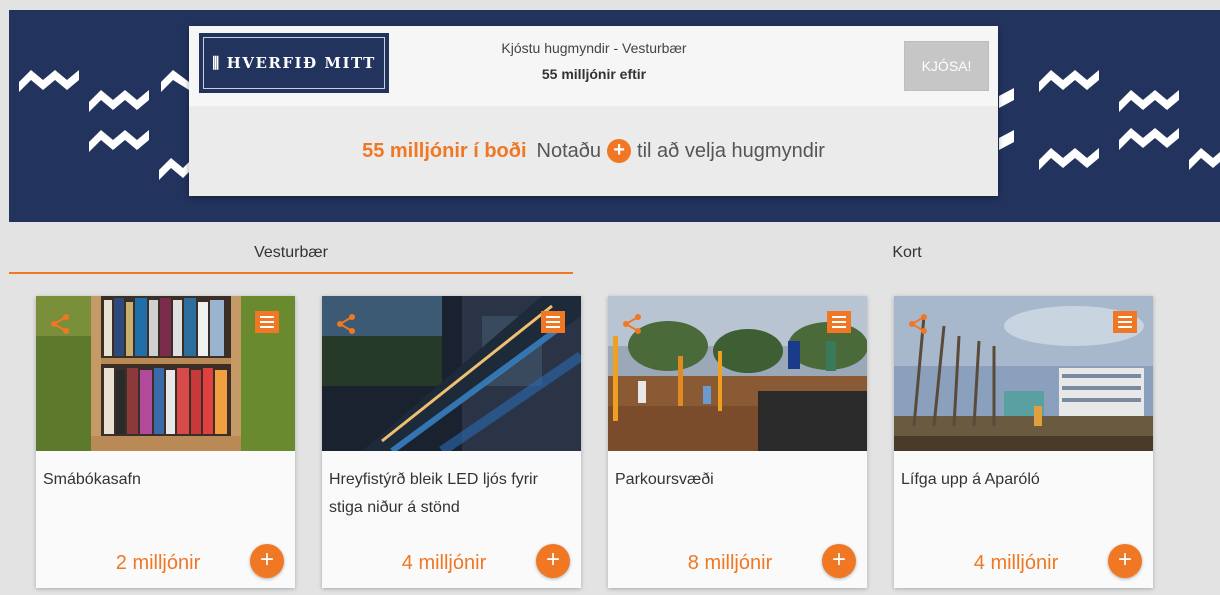  Describe the element at coordinates (619, 151) in the screenshot. I see `plus-icon: +` at that location.